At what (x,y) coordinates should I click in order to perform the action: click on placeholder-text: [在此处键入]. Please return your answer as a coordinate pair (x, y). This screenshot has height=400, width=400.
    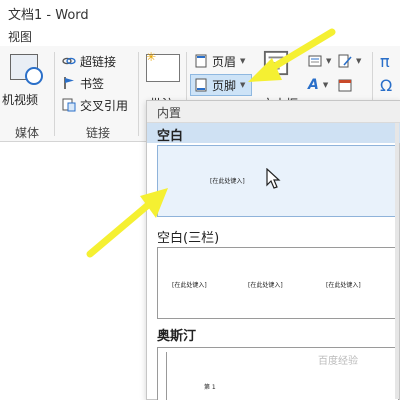
    Looking at the image, I should click on (227, 181).